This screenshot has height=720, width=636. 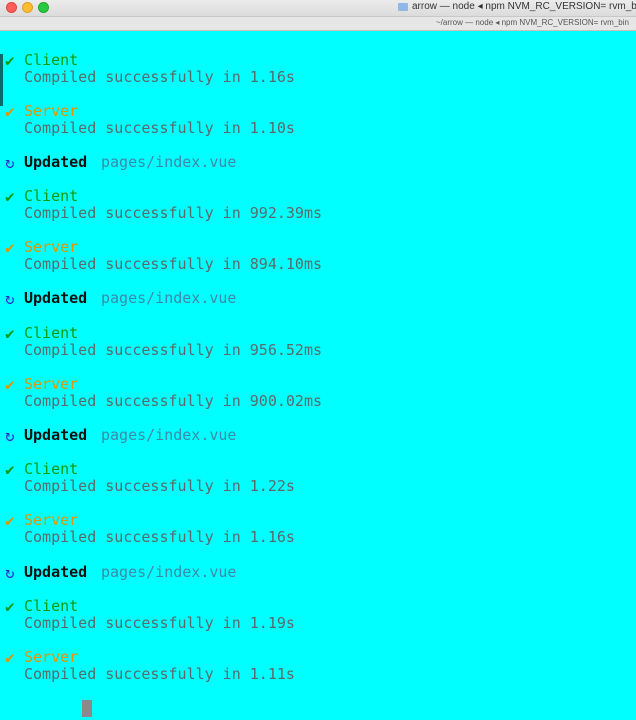 What do you see at coordinates (173, 213) in the screenshot?
I see `build-message: Compiled successfully in 992.39ms` at bounding box center [173, 213].